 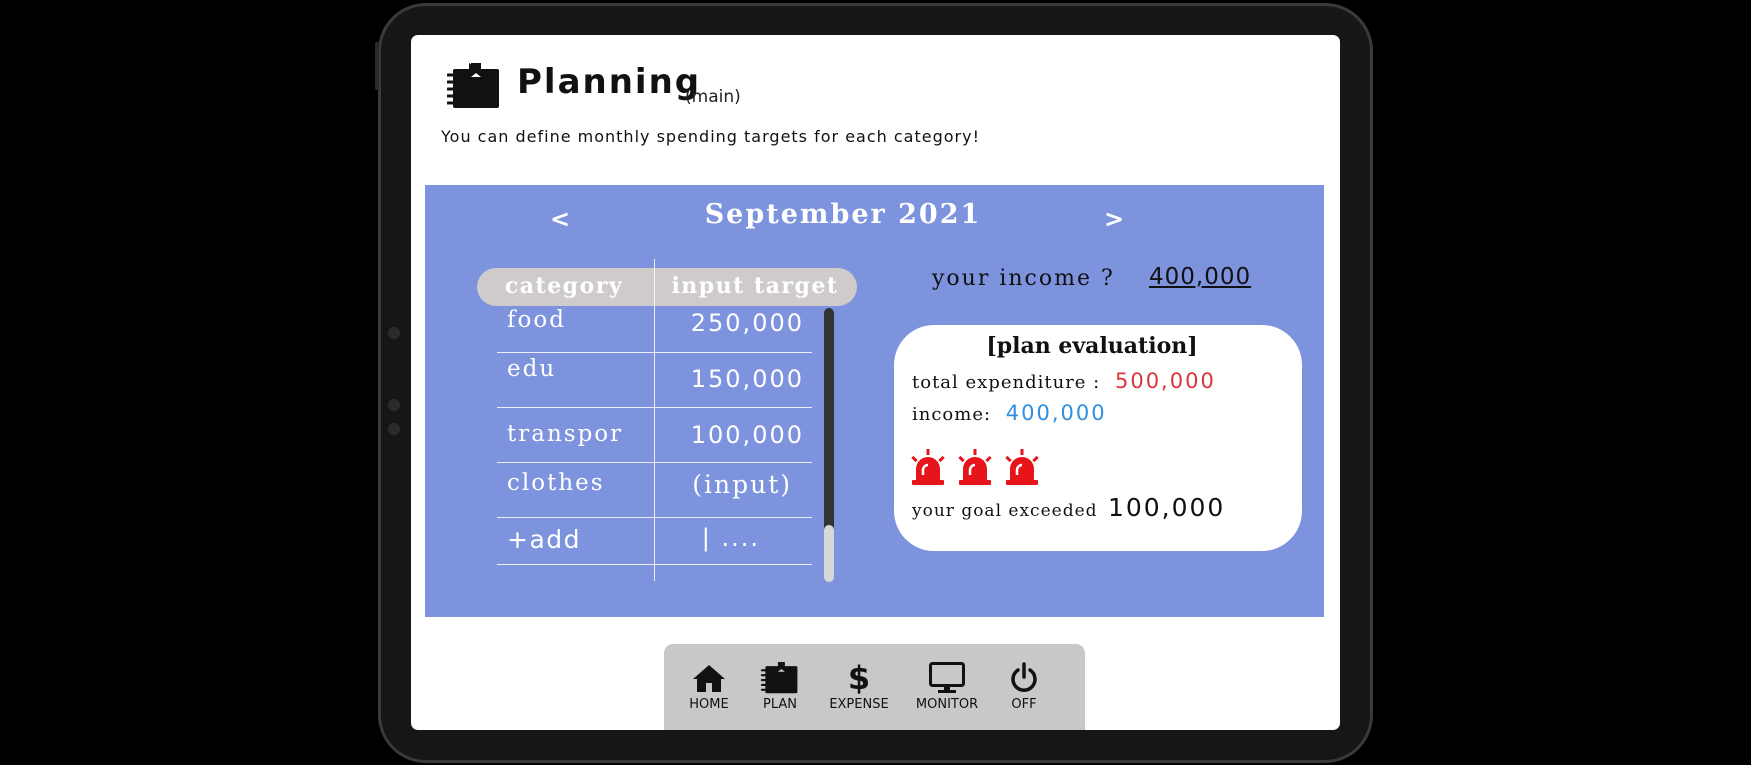 What do you see at coordinates (780, 704) in the screenshot?
I see `nav-plan-label: PLAN` at bounding box center [780, 704].